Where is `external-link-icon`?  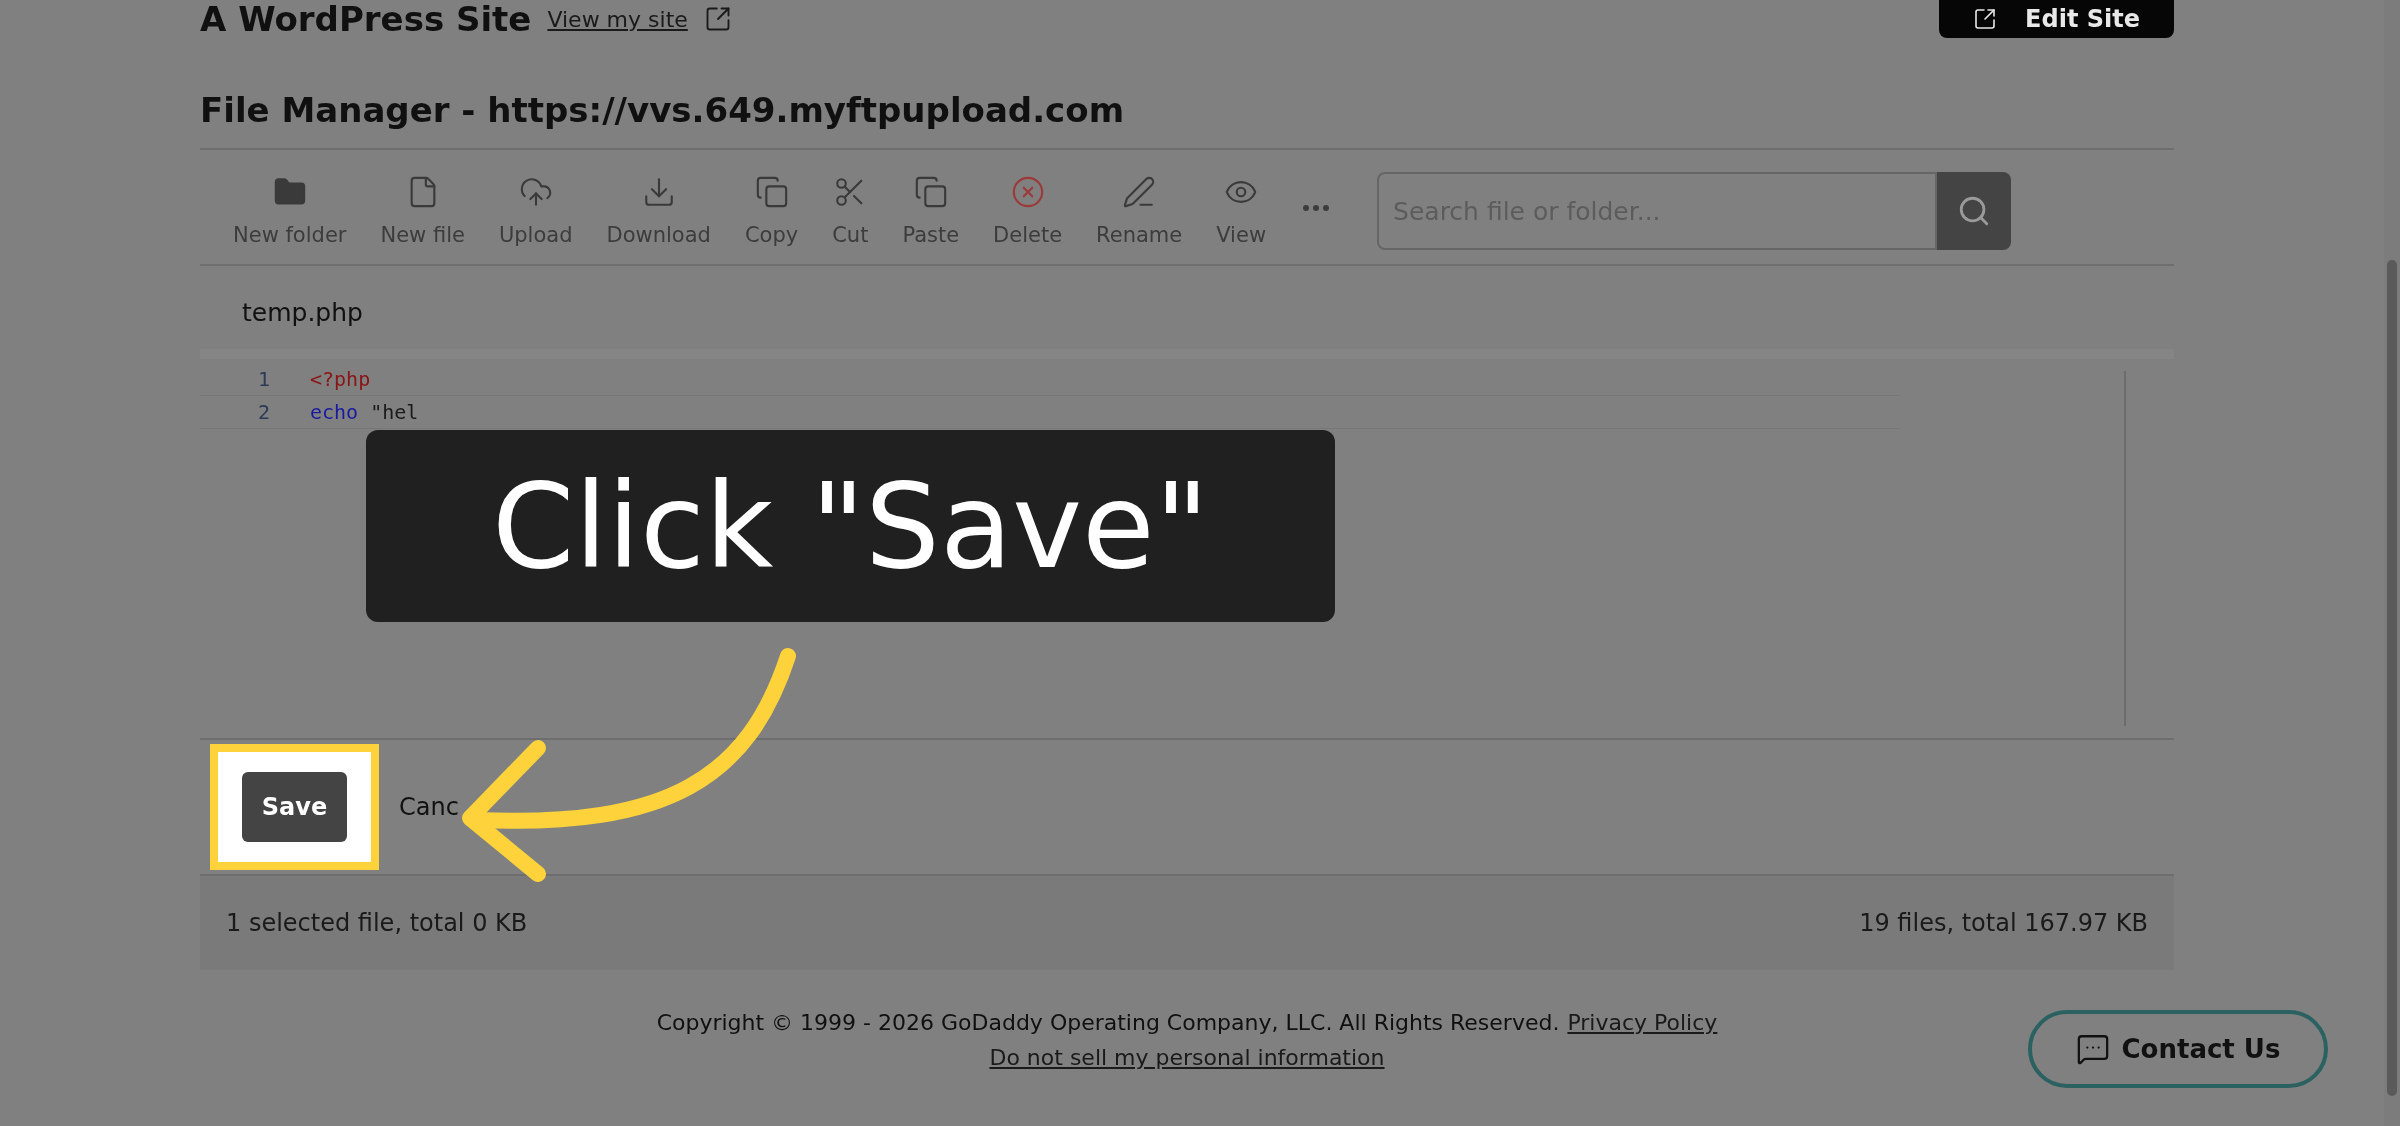 external-link-icon is located at coordinates (1985, 19).